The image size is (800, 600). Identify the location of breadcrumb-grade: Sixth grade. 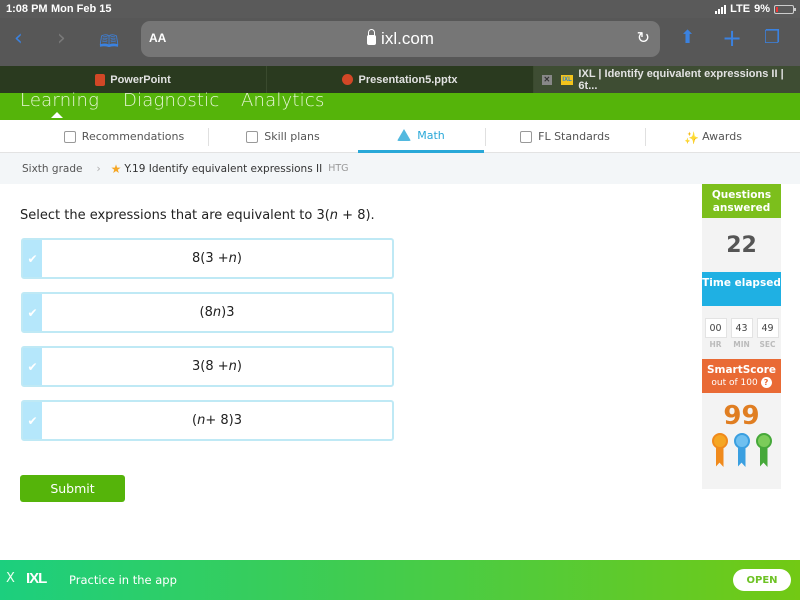
(52, 169).